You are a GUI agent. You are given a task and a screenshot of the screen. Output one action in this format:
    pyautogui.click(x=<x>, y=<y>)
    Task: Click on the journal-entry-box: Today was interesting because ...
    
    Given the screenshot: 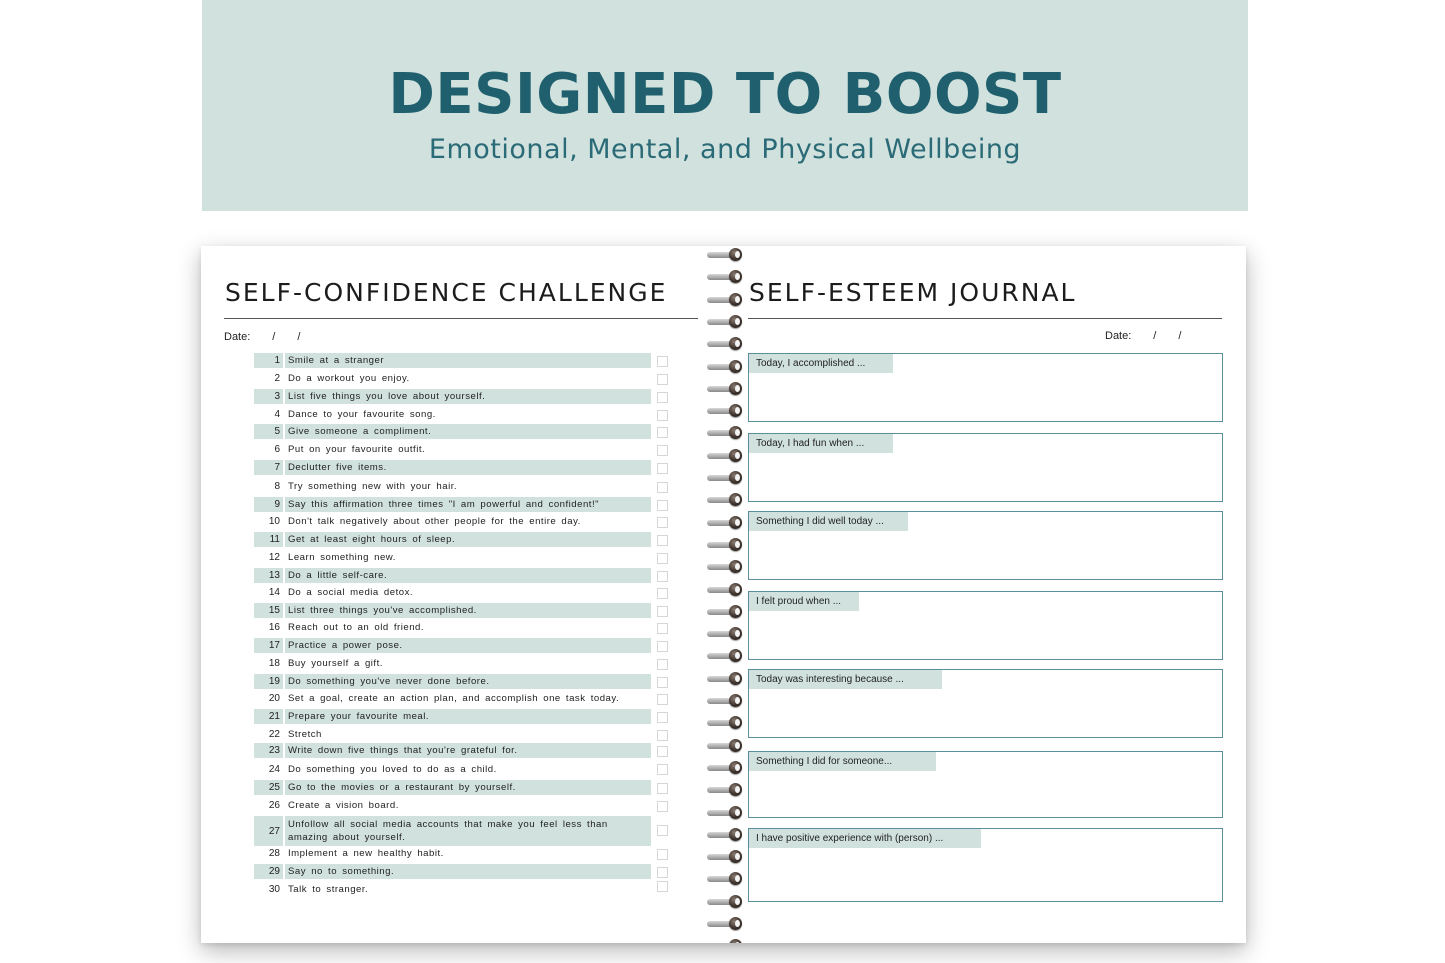 What is the action you would take?
    pyautogui.click(x=985, y=703)
    